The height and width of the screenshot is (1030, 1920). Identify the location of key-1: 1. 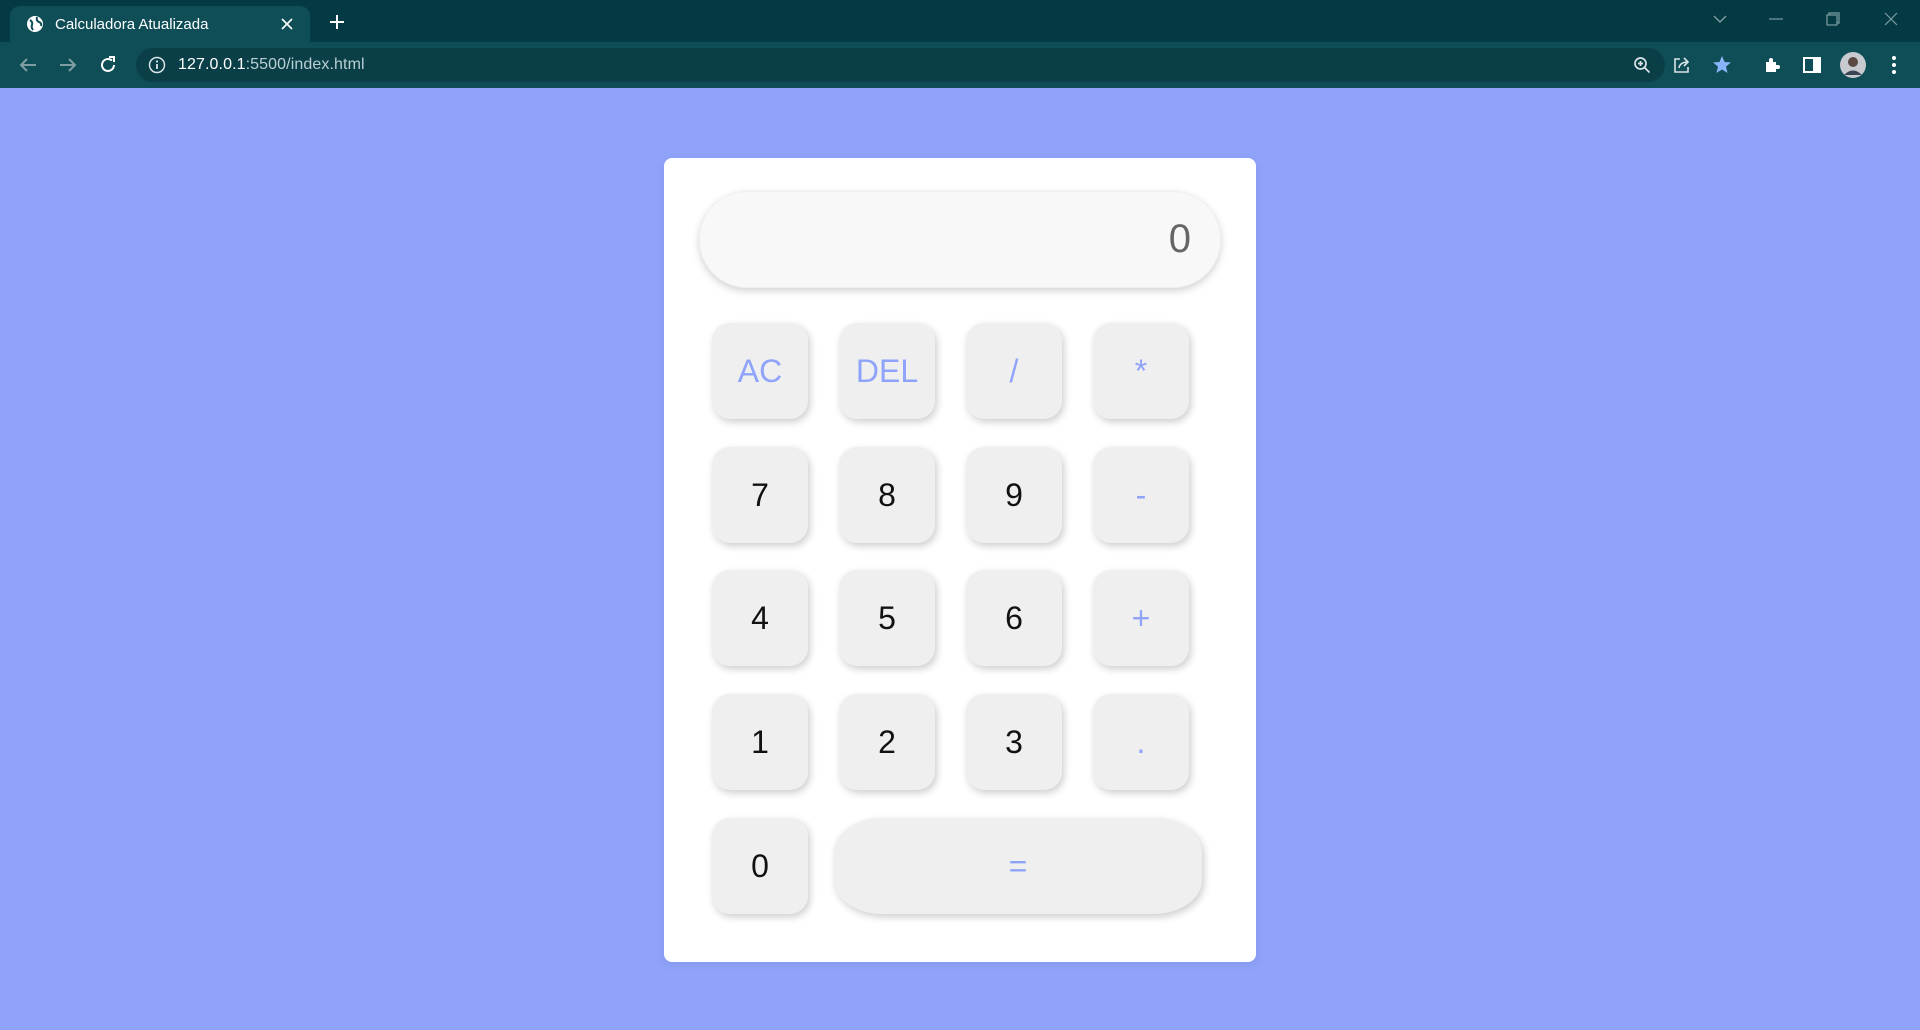
(760, 742).